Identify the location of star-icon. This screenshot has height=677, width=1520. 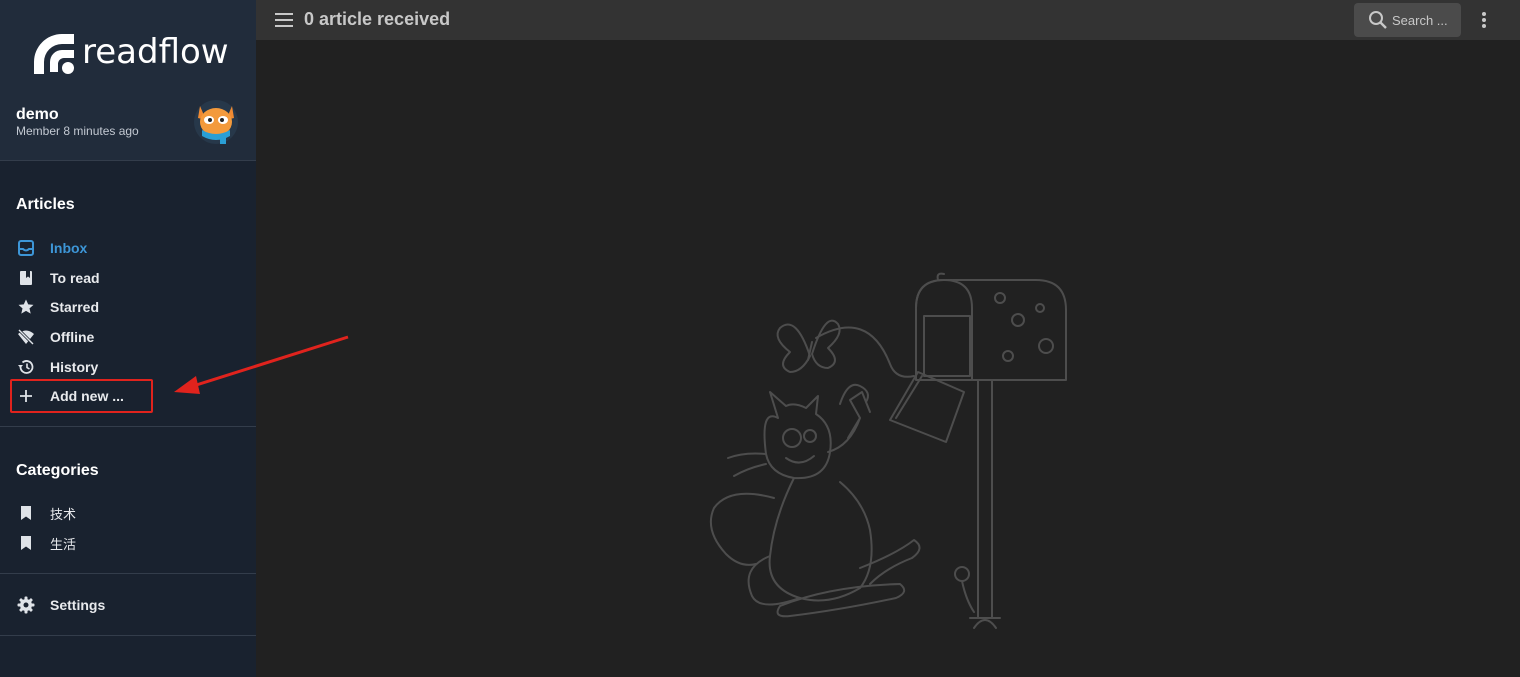
(26, 307).